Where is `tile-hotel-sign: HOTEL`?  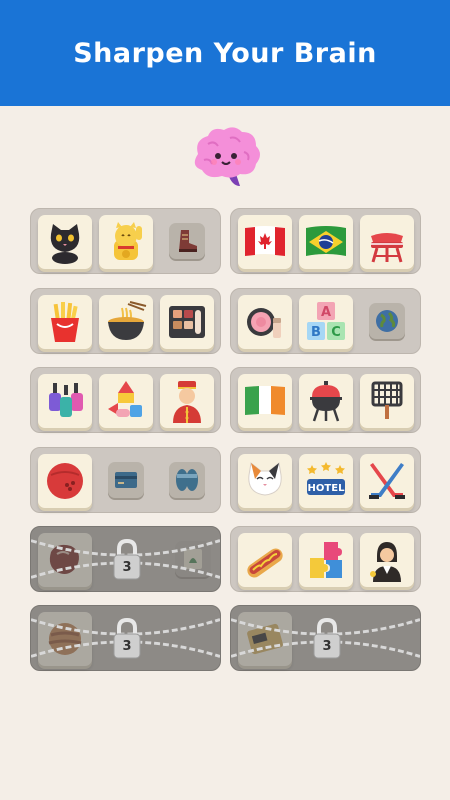 tile-hotel-sign: HOTEL is located at coordinates (326, 481).